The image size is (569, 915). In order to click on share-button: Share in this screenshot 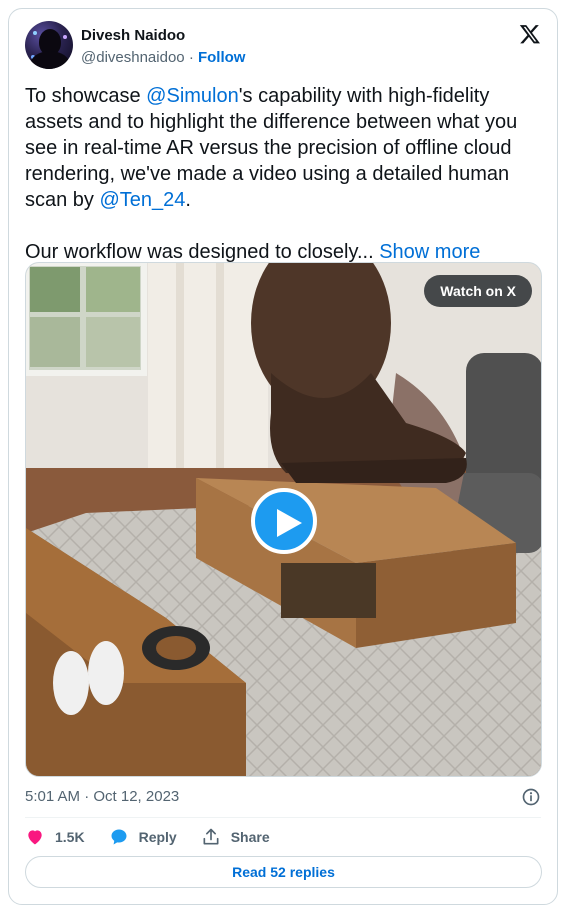, I will do `click(235, 837)`.